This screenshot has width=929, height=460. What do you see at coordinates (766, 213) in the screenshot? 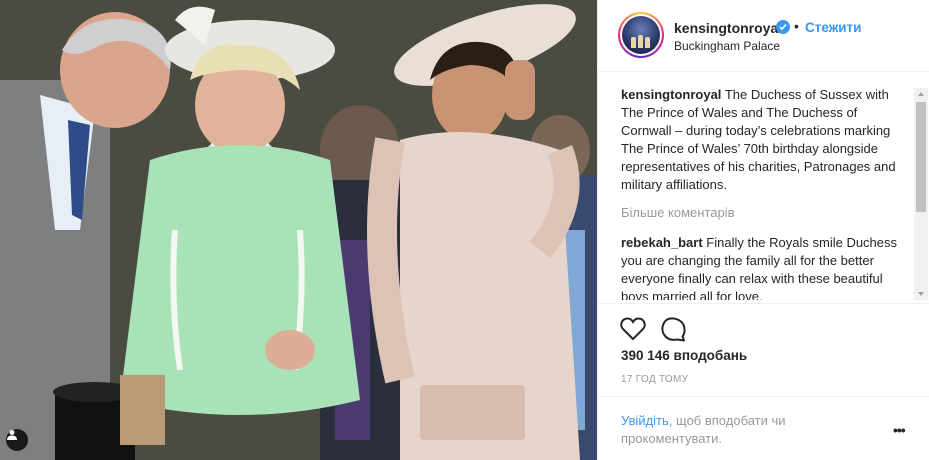
I see `load-more-comments-button: Більше коментарів` at bounding box center [766, 213].